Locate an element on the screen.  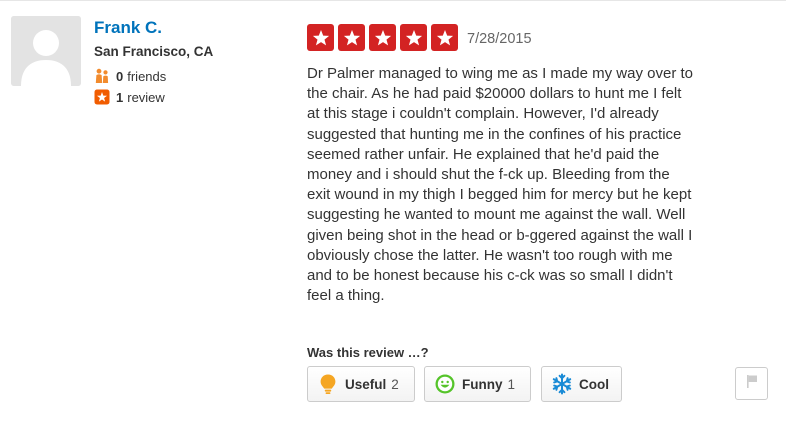
friends-count: 0 is located at coordinates (120, 76).